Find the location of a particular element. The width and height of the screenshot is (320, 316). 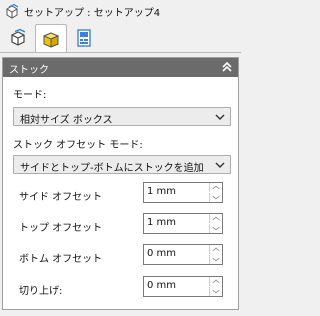

mode-label: モード: is located at coordinates (30, 95).